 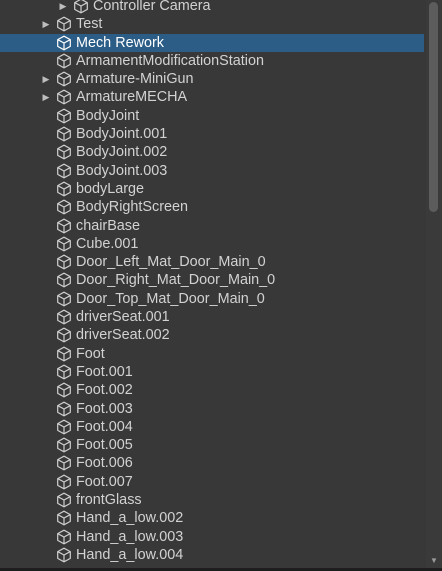 I want to click on hierarchy-item-label: Door_Right_Mat_Door_Main_0, so click(x=176, y=280).